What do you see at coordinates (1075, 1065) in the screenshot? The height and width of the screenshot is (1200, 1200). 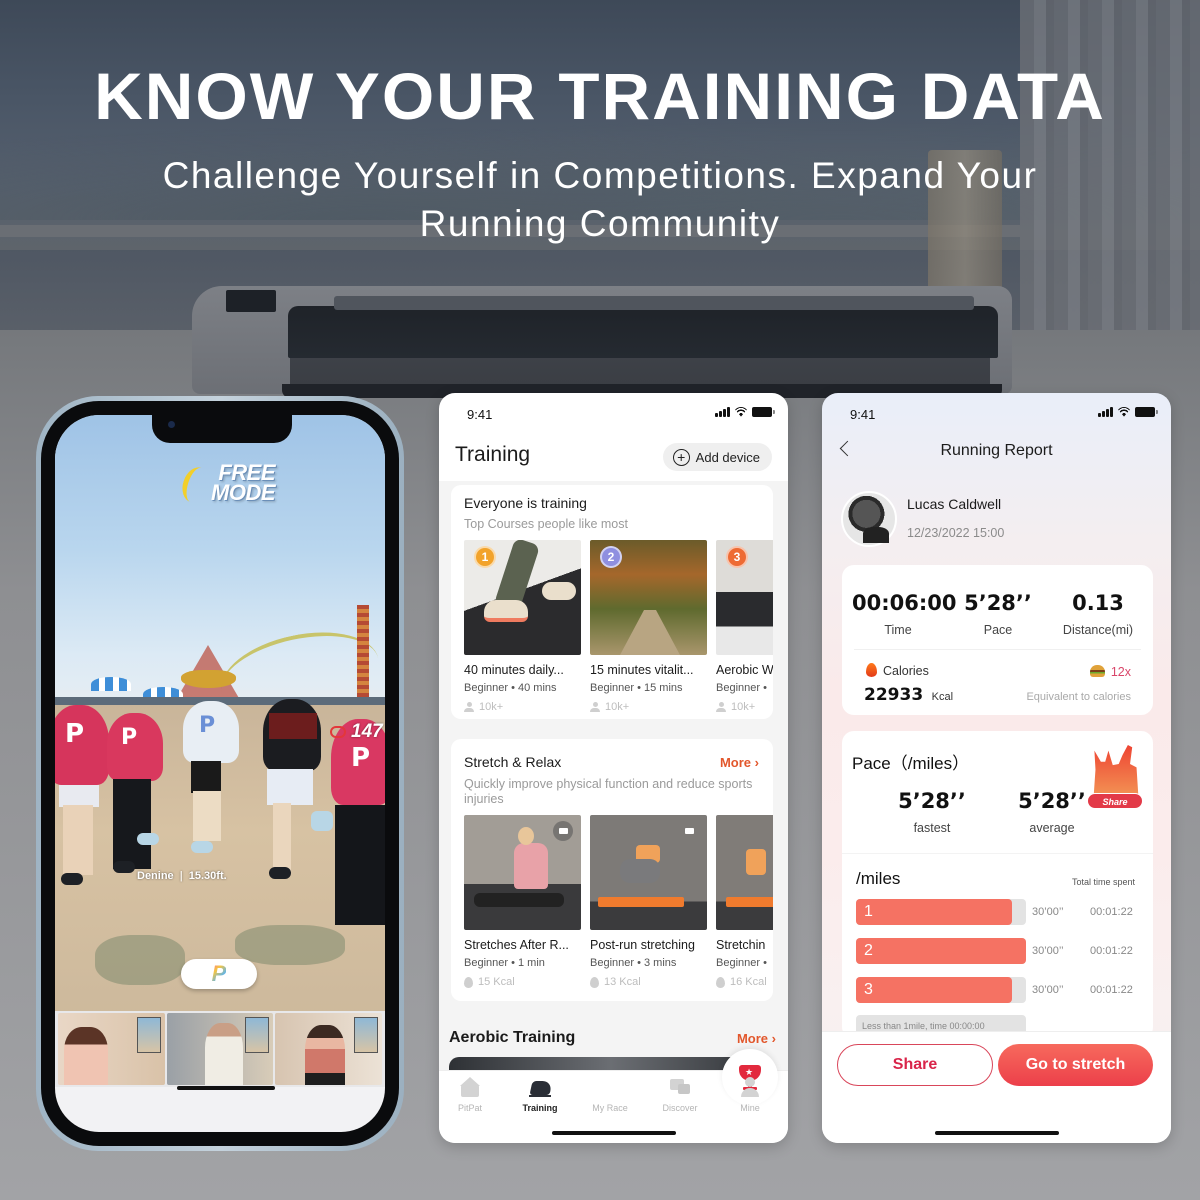 I see `go-to-stretch-button: Go to stretch` at bounding box center [1075, 1065].